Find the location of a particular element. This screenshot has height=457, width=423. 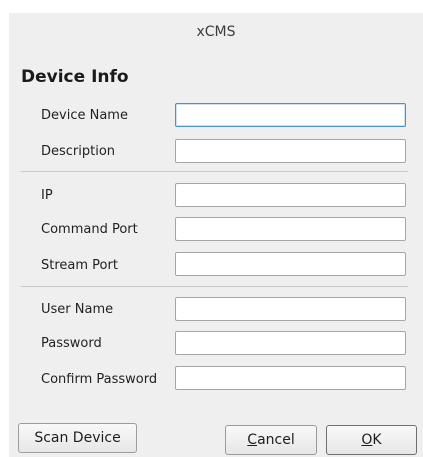

device-name-input is located at coordinates (290, 115).